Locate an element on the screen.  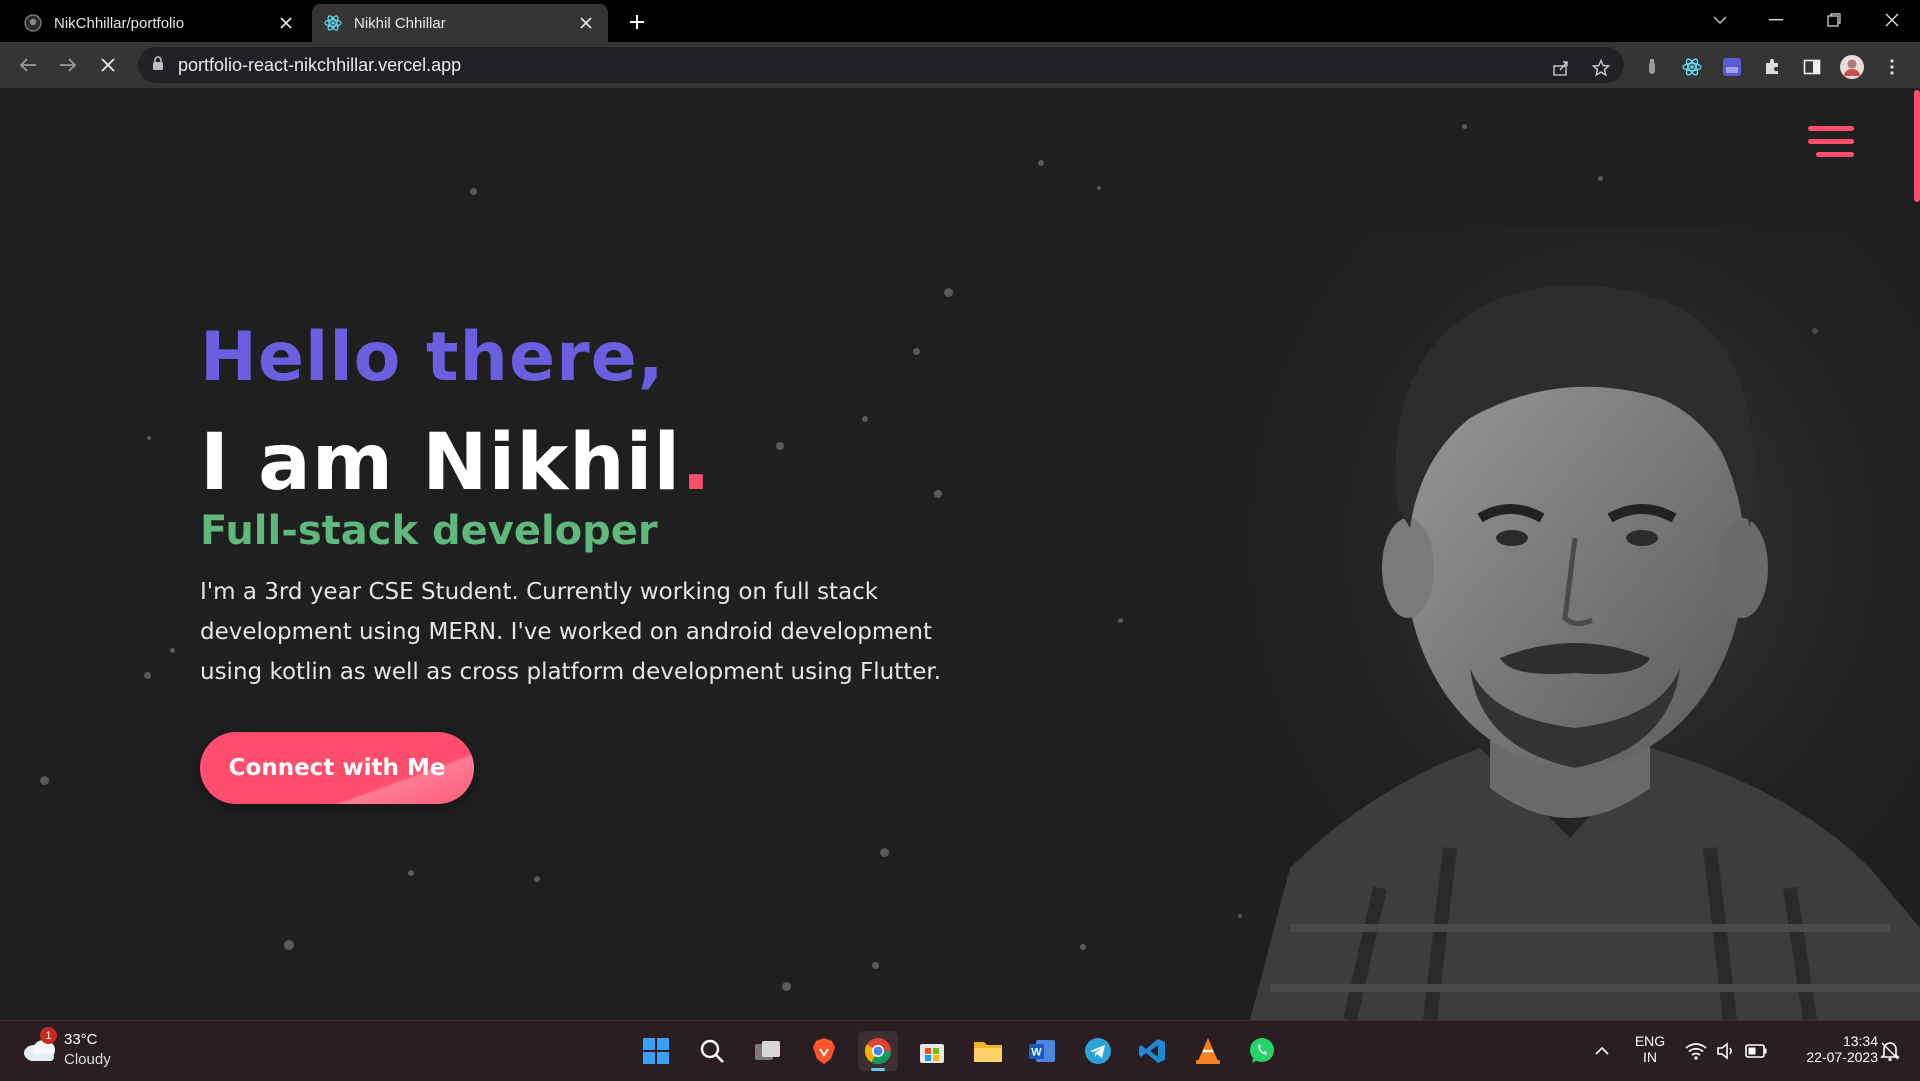
task-view-icon is located at coordinates (768, 1051).